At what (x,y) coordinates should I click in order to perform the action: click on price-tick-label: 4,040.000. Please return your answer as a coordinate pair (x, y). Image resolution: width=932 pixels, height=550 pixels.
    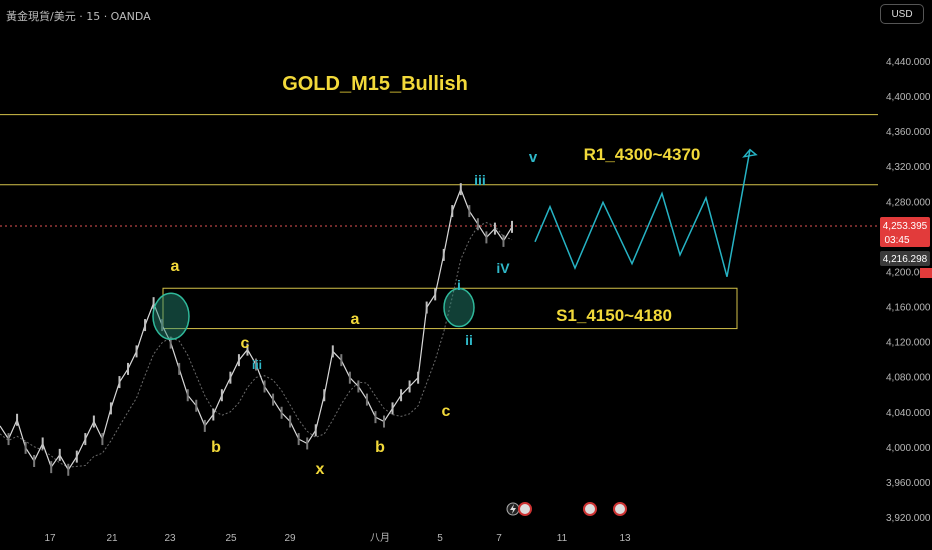
    Looking at the image, I should click on (908, 413).